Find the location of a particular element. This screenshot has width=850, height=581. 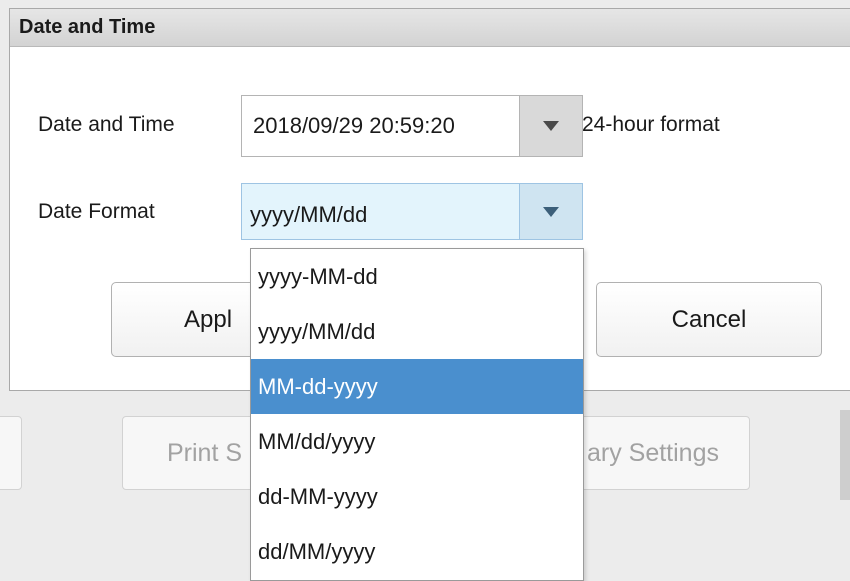

dropdown-option-label: MM/dd/yyyy is located at coordinates (317, 441).